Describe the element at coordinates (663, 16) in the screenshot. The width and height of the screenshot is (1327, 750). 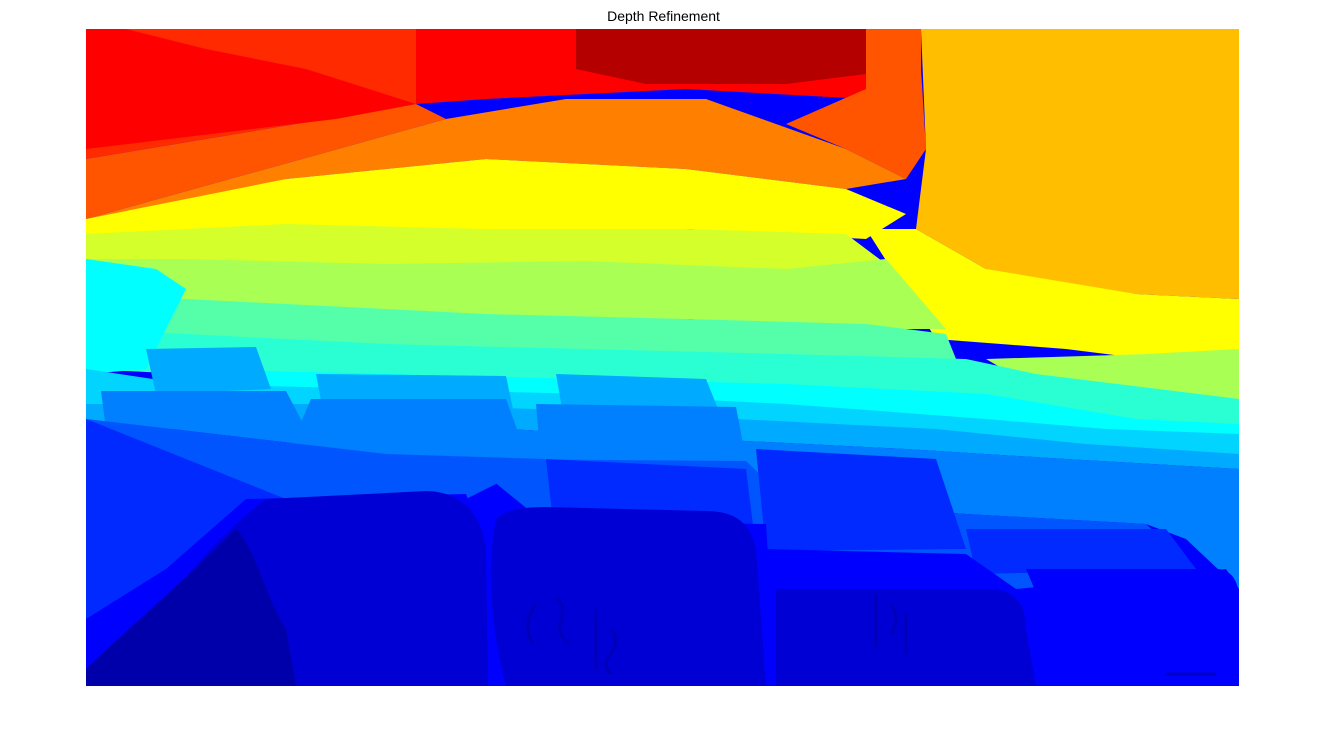
I see `figure-title: Depth Refinement` at that location.